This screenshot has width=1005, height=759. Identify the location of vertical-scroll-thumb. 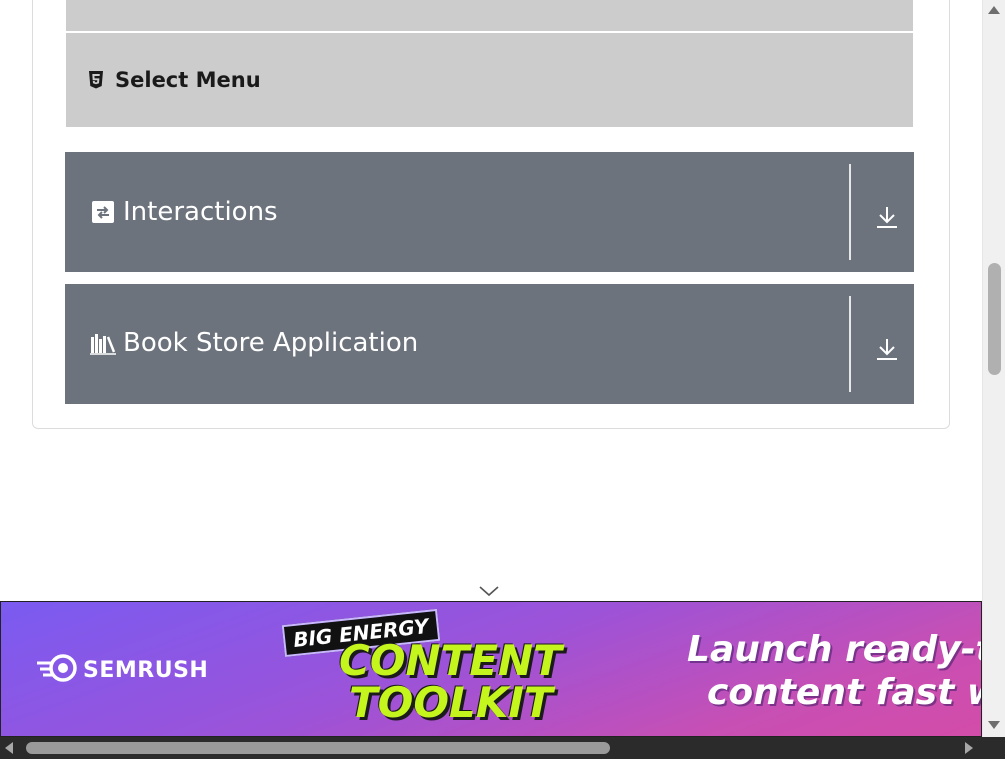
(994, 319).